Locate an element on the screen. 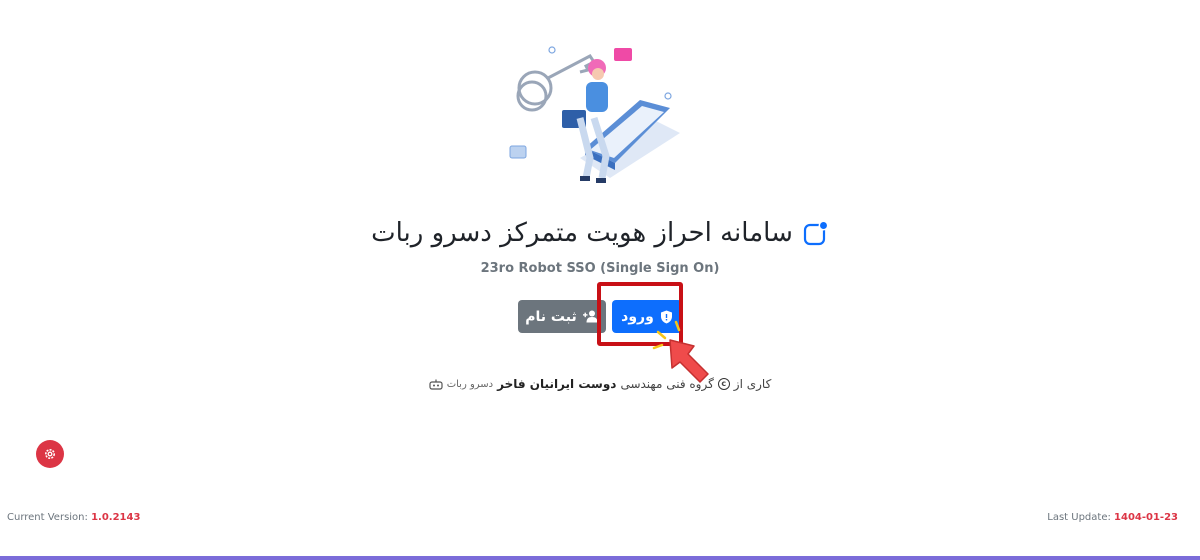  last-update-info: Last Update: 1404-01-23 is located at coordinates (1112, 517).